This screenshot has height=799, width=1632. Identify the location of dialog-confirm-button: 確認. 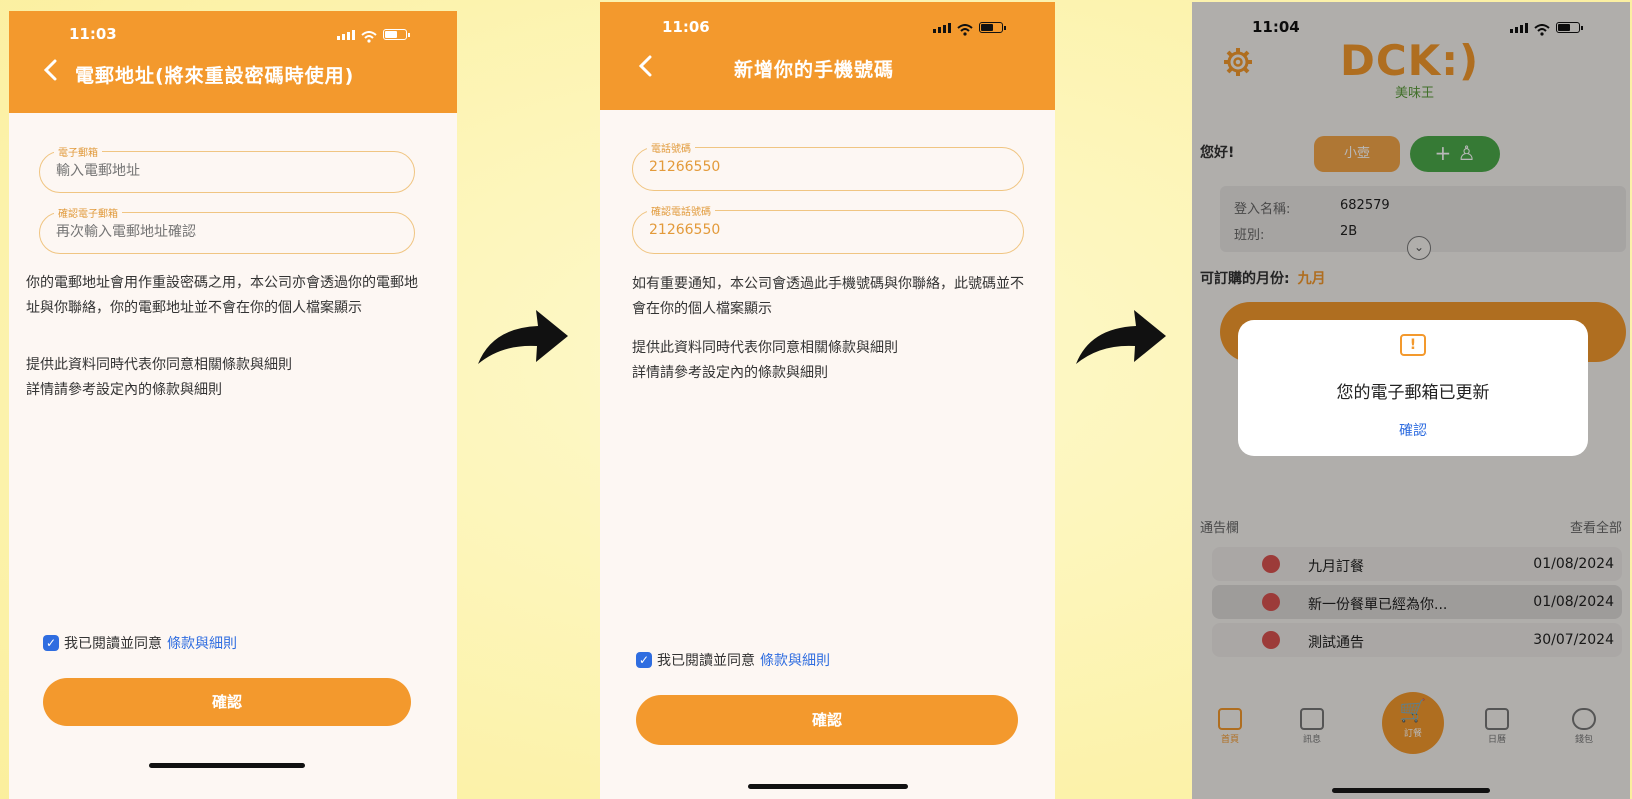
(1413, 430).